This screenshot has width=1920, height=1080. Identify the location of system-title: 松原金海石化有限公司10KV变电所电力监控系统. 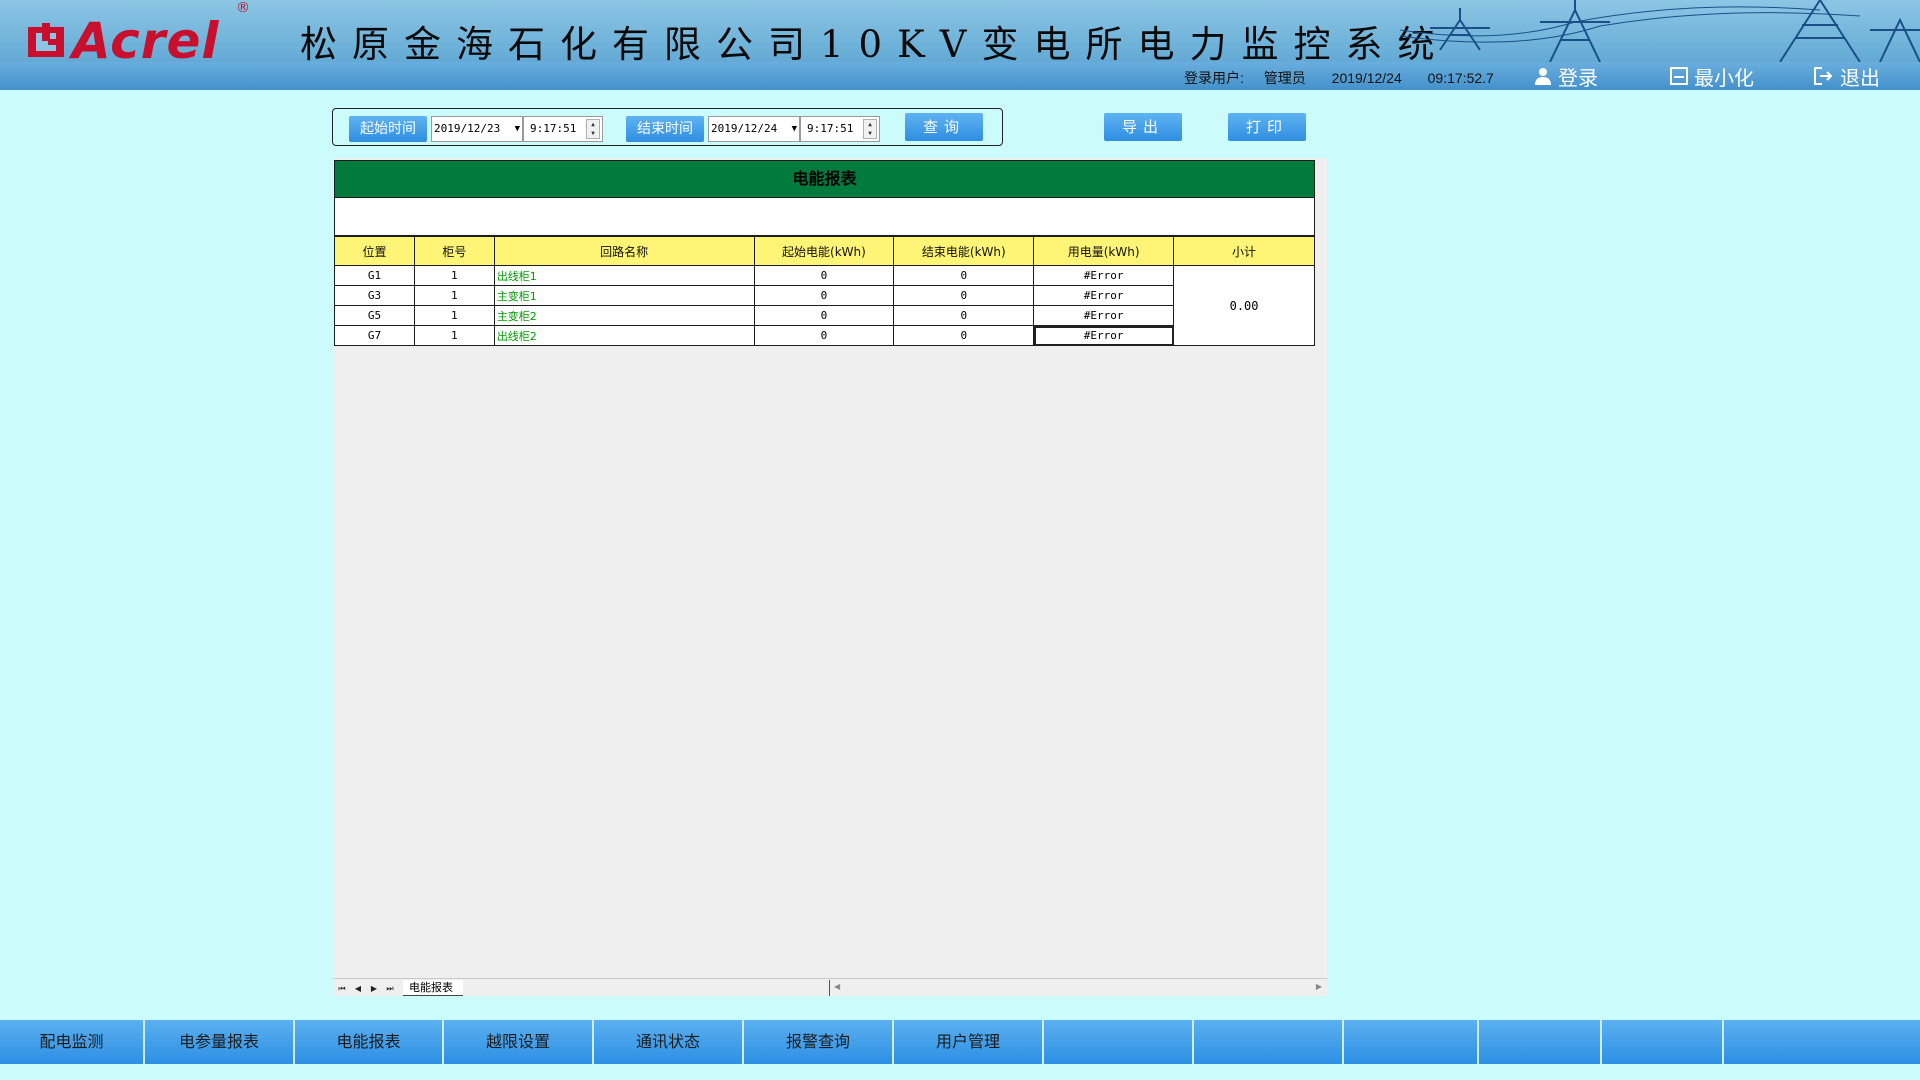
(875, 44).